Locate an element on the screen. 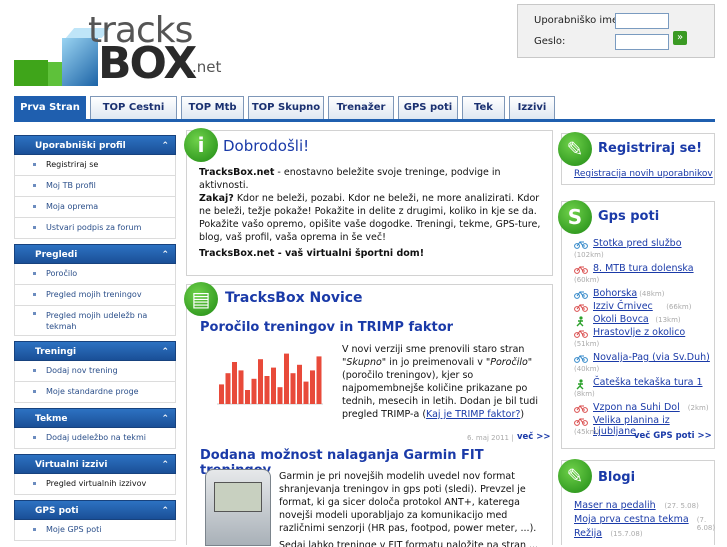 This screenshot has width=727, height=547. sidebar-header-label: Treningi is located at coordinates (56, 352).